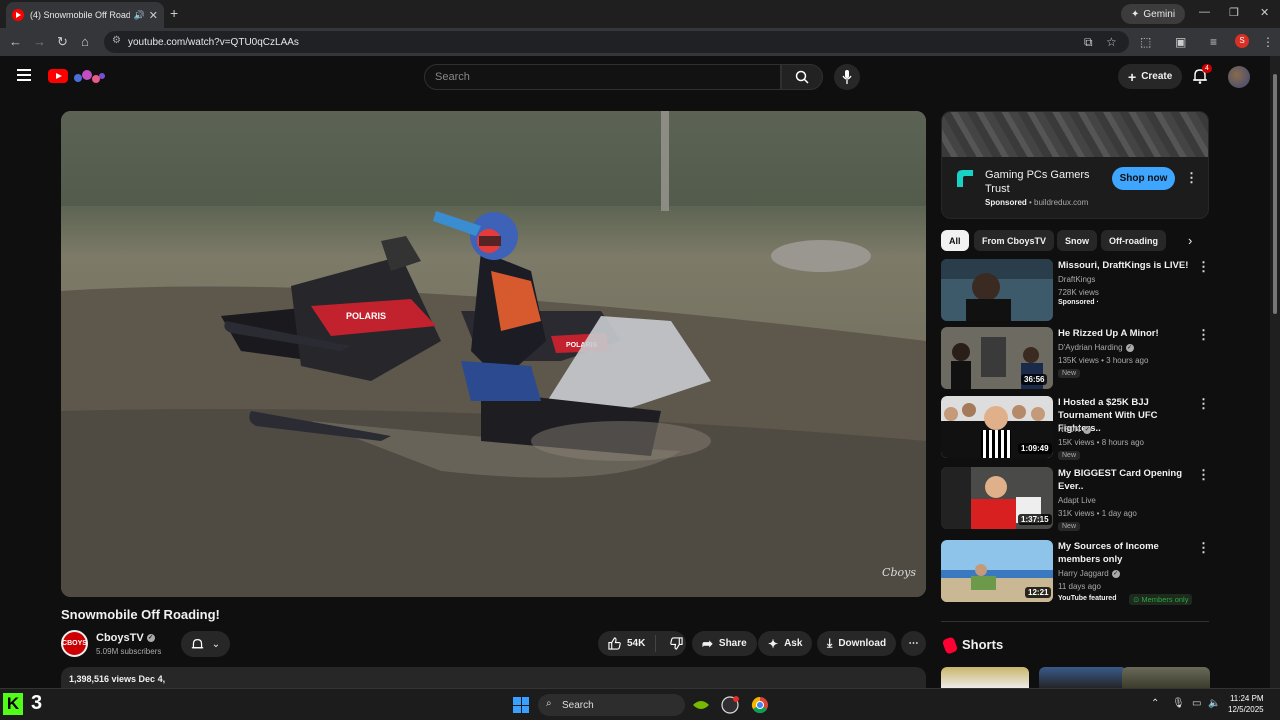  I want to click on create-button: + Create, so click(1150, 76).